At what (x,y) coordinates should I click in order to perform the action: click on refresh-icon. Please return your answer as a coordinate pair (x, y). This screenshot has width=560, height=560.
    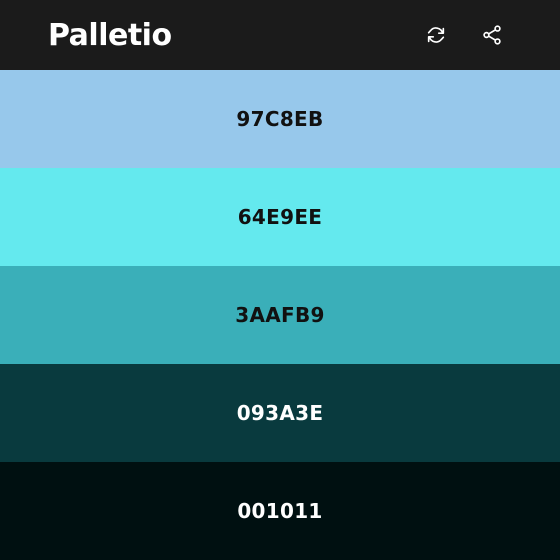
    Looking at the image, I should click on (436, 35).